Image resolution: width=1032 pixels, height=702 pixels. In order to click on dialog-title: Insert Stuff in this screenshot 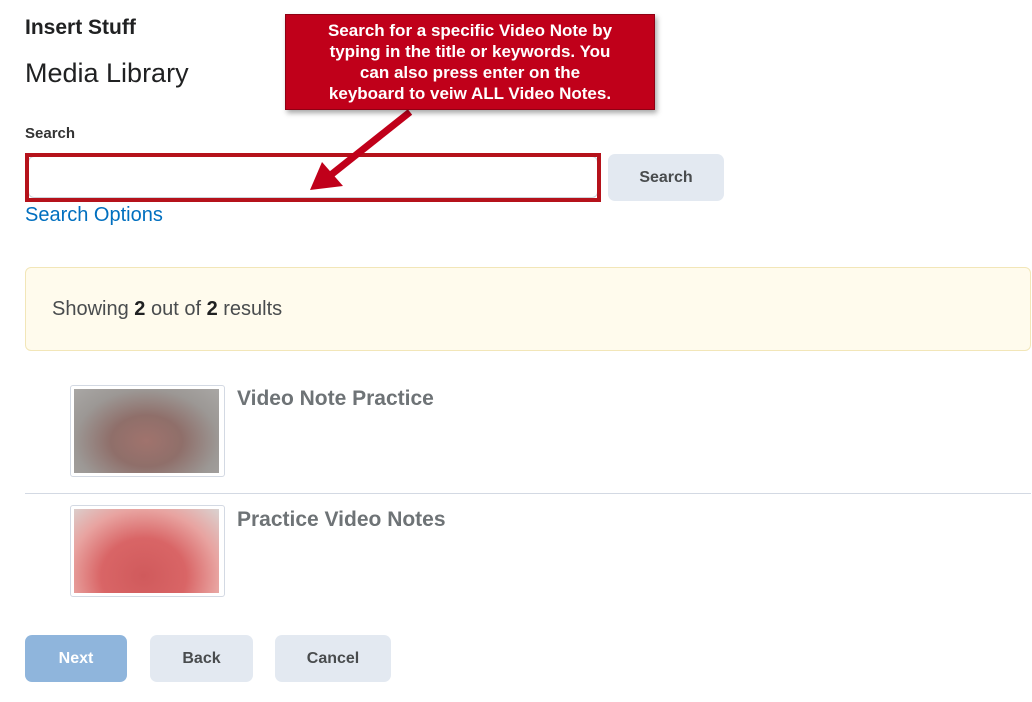, I will do `click(80, 27)`.